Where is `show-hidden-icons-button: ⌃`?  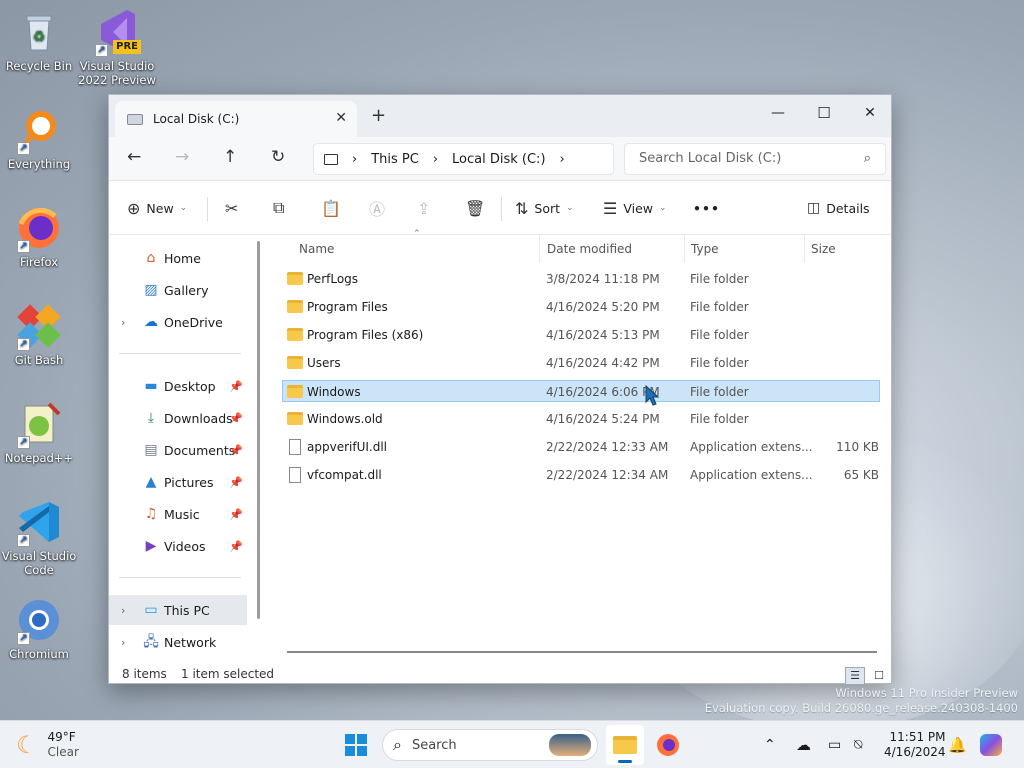
show-hidden-icons-button: ⌃ is located at coordinates (770, 744).